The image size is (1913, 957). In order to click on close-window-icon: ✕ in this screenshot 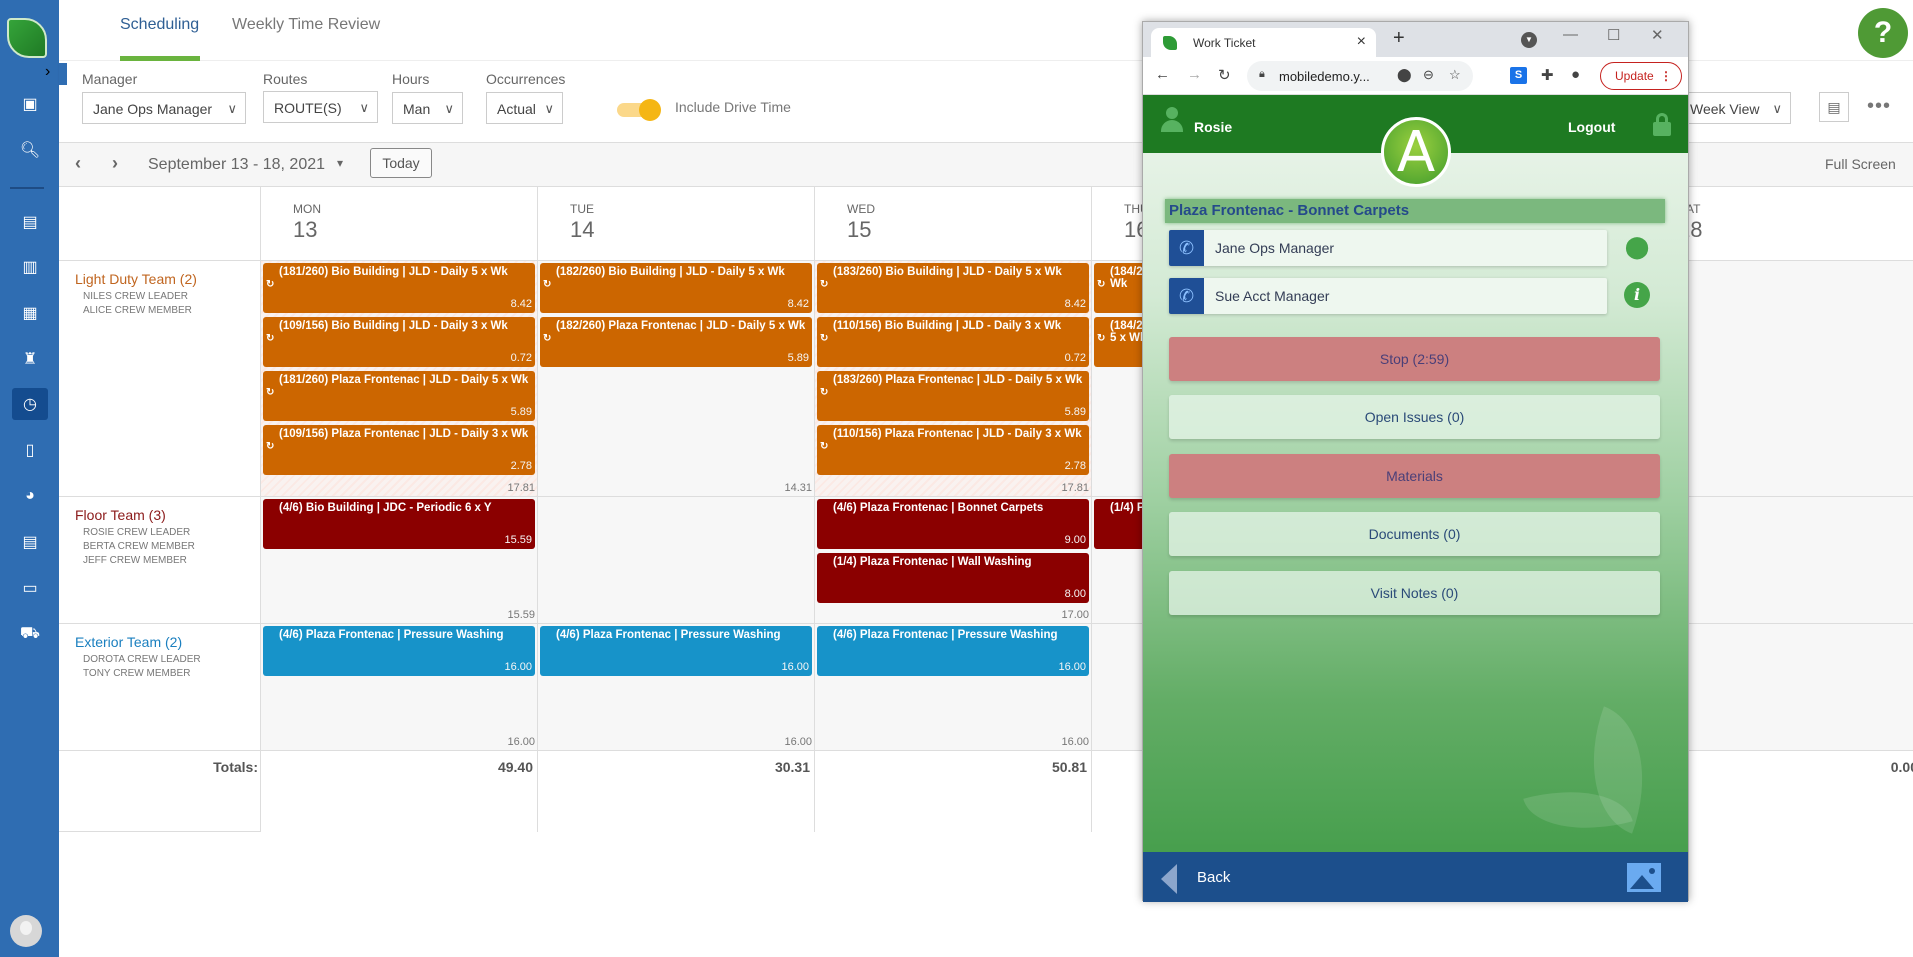, I will do `click(1657, 35)`.